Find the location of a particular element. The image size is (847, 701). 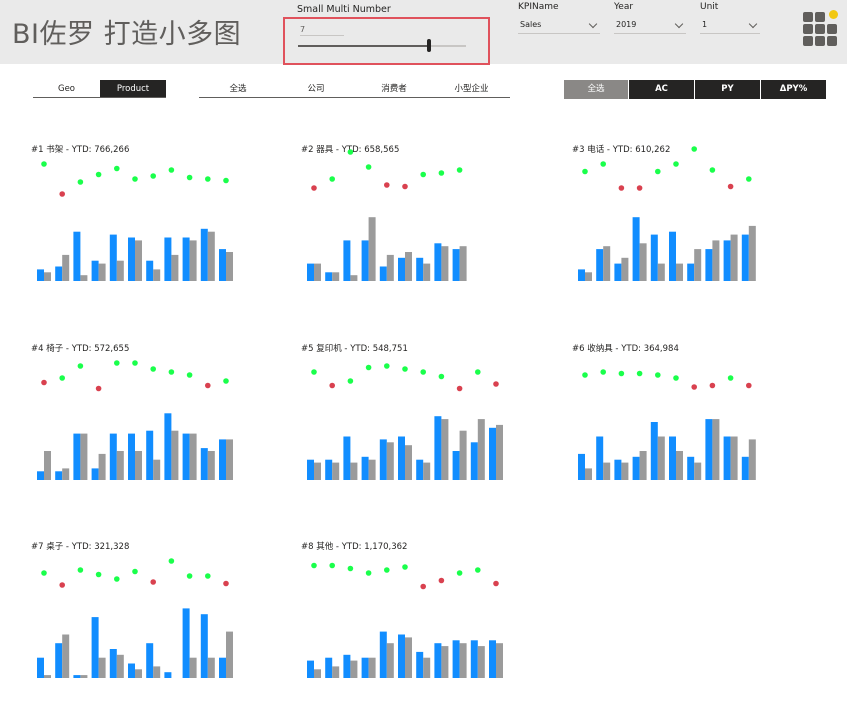

delta-dot-c8-m6 is located at coordinates (405, 567).